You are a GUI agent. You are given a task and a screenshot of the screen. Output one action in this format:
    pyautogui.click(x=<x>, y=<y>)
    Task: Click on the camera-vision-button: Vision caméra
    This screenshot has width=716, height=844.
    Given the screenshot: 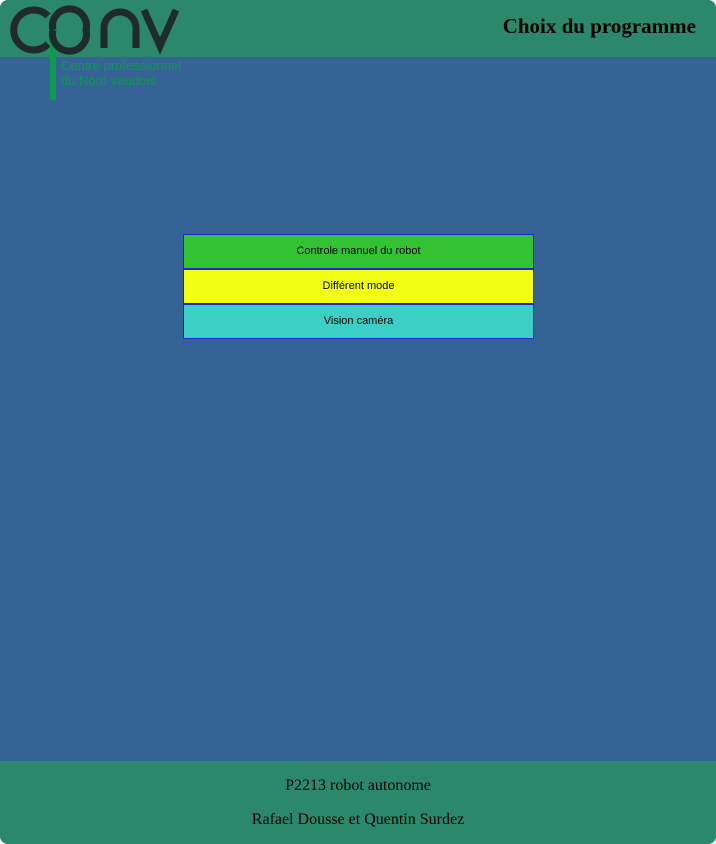 What is the action you would take?
    pyautogui.click(x=358, y=321)
    